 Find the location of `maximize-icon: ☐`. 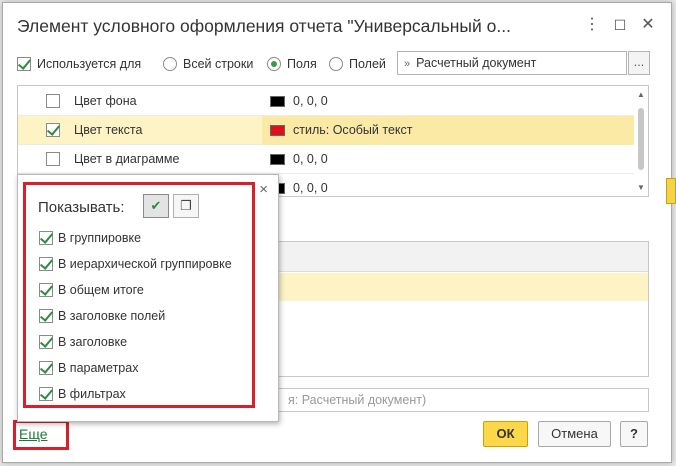

maximize-icon: ☐ is located at coordinates (620, 25).